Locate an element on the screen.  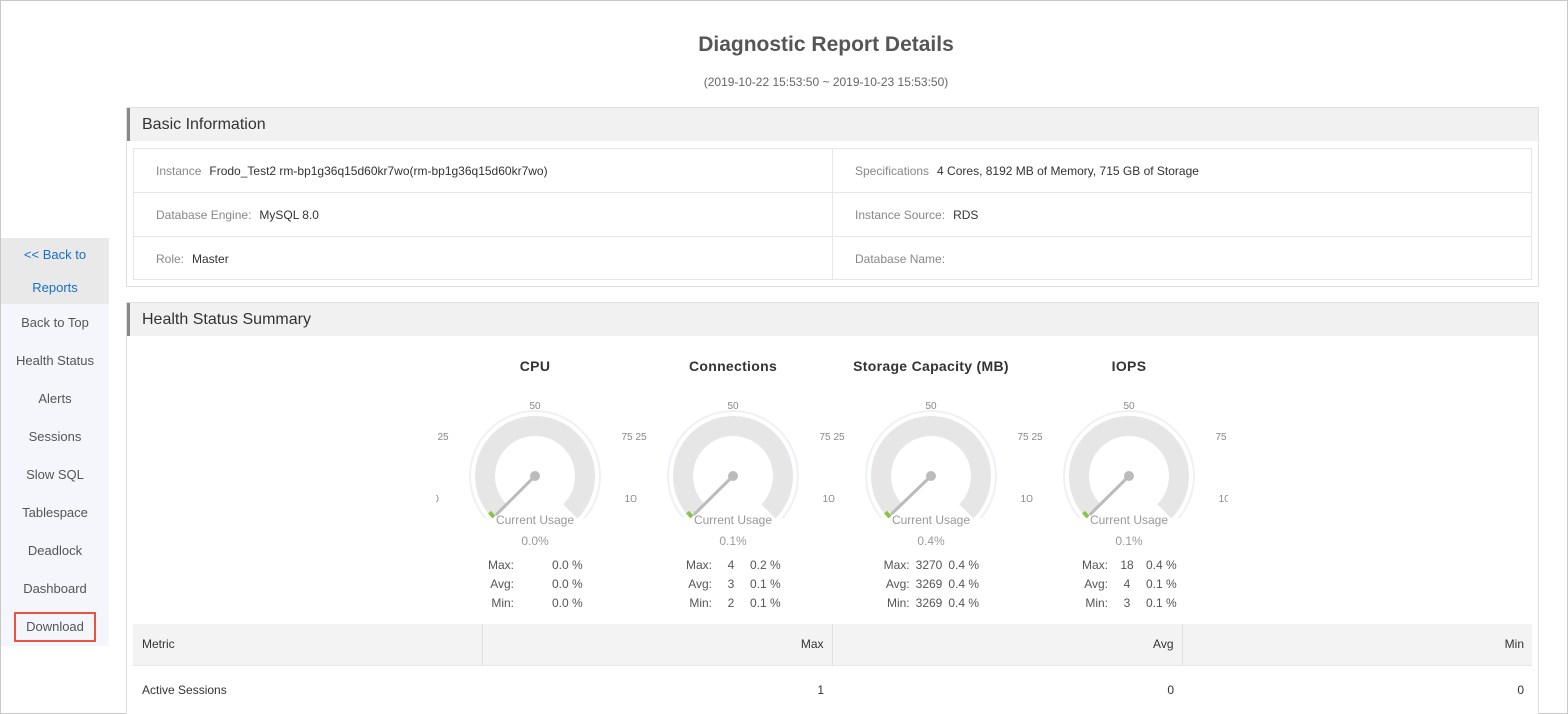
gauge-stat-max: Max: 18 0.4 % is located at coordinates (1129, 565).